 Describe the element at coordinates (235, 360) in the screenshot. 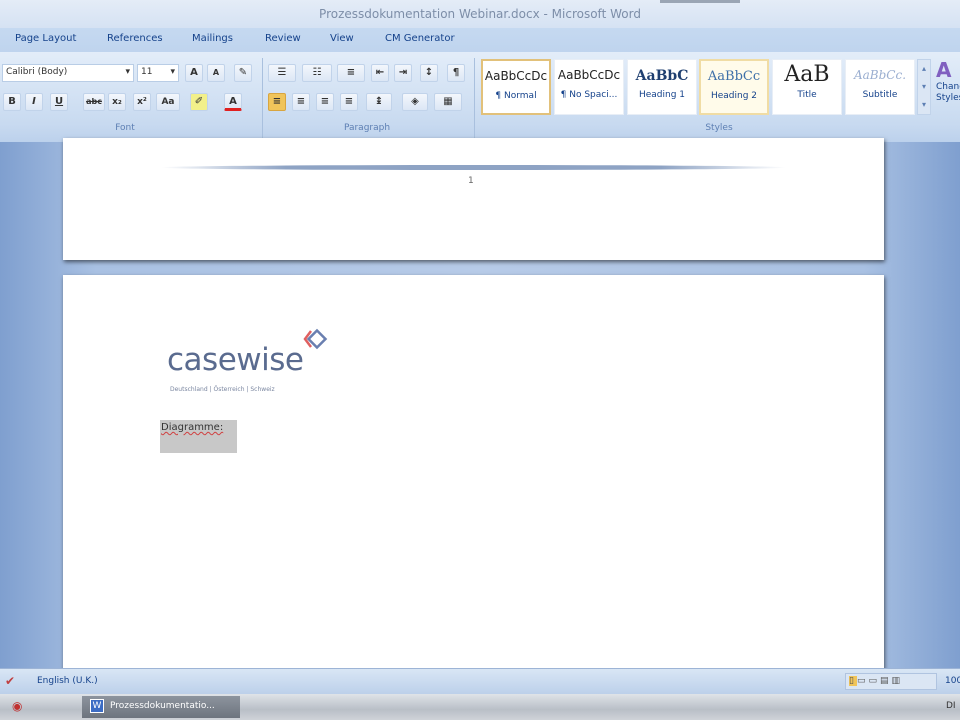

I see `casewise-logo: casewise` at that location.